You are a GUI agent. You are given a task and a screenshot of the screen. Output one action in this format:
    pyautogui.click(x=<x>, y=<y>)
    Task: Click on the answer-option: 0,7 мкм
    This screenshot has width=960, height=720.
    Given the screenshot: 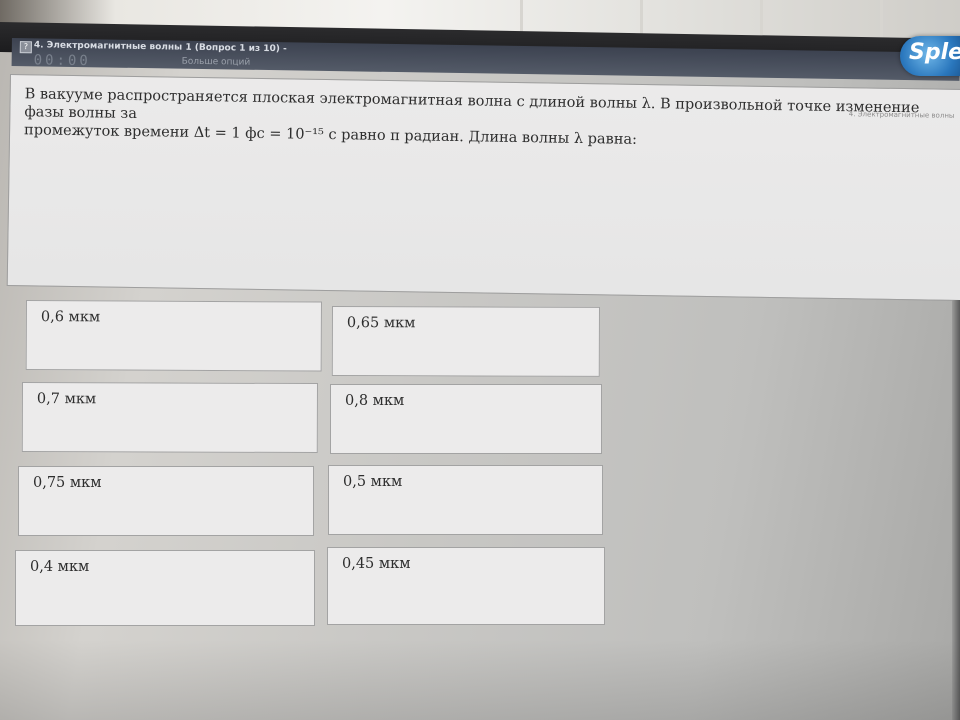 What is the action you would take?
    pyautogui.click(x=169, y=418)
    